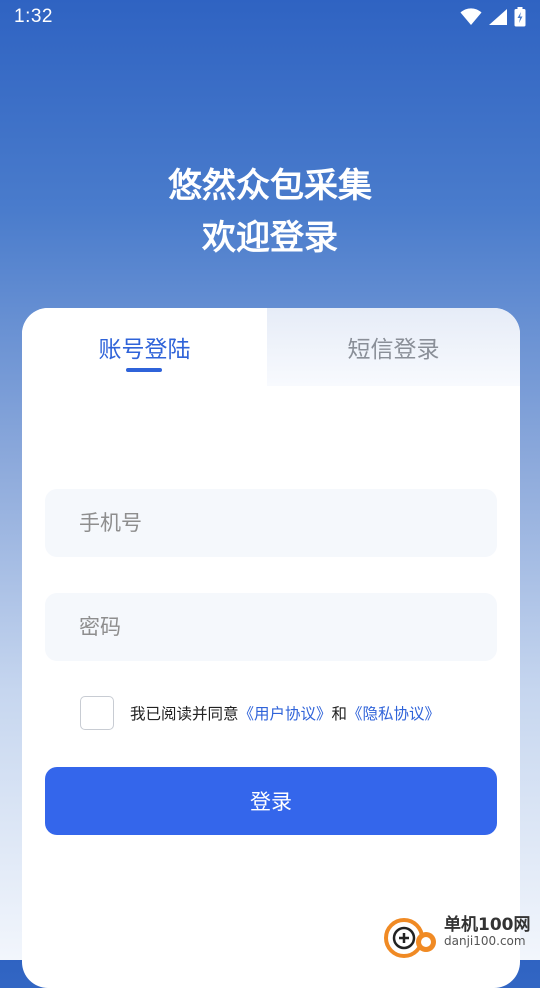 The image size is (540, 988). I want to click on tab-account-login: 账号登陆, so click(144, 347).